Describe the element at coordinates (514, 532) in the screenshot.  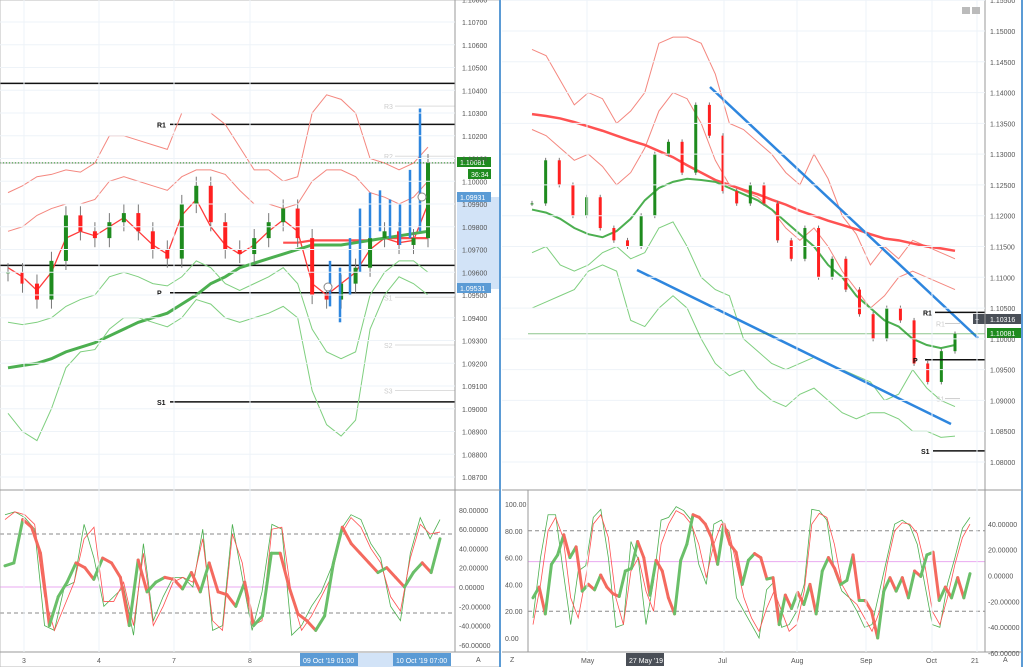
I see `oscillator-tick-label: 80.00` at that location.